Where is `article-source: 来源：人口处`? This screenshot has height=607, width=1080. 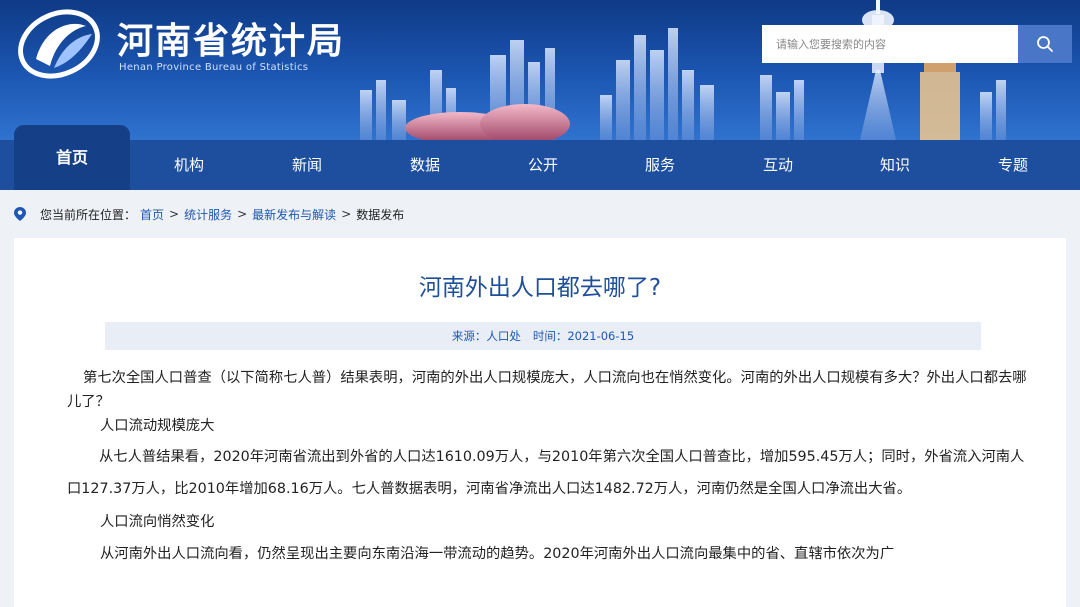 article-source: 来源：人口处 is located at coordinates (486, 336).